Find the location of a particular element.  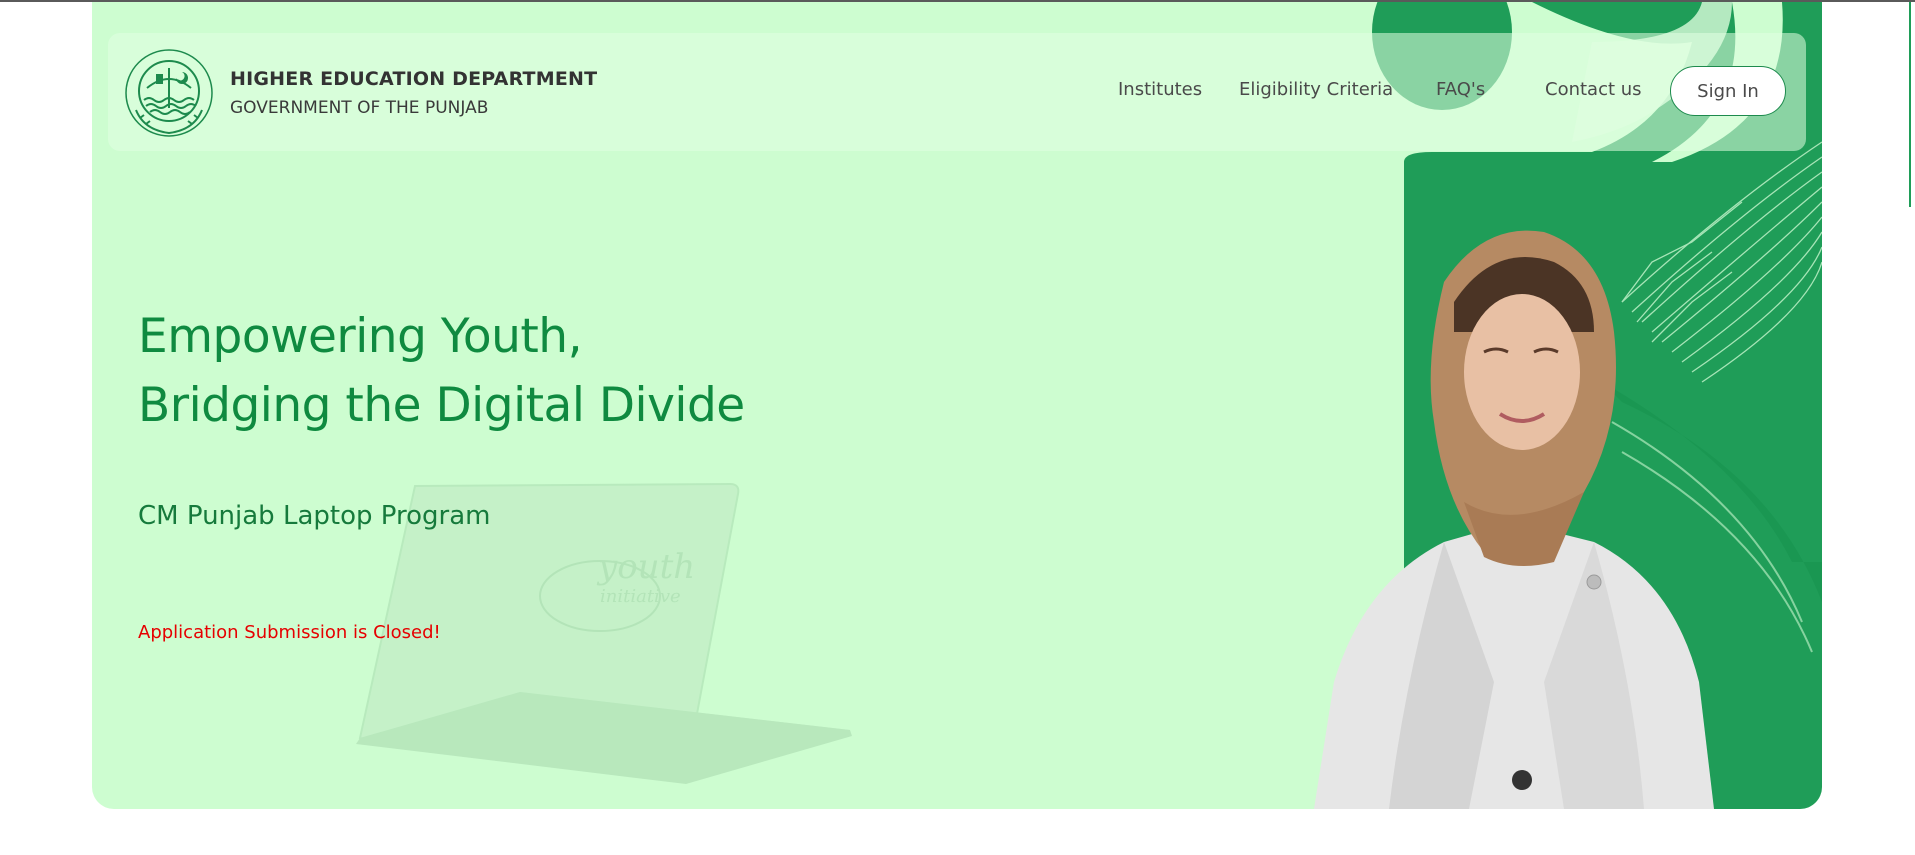

sign-in-button: Sign In is located at coordinates (1728, 91).